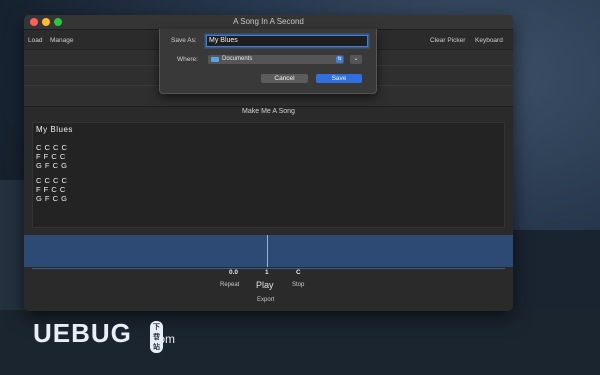  What do you see at coordinates (489, 40) in the screenshot?
I see `keyboard-button: Keyboard` at bounding box center [489, 40].